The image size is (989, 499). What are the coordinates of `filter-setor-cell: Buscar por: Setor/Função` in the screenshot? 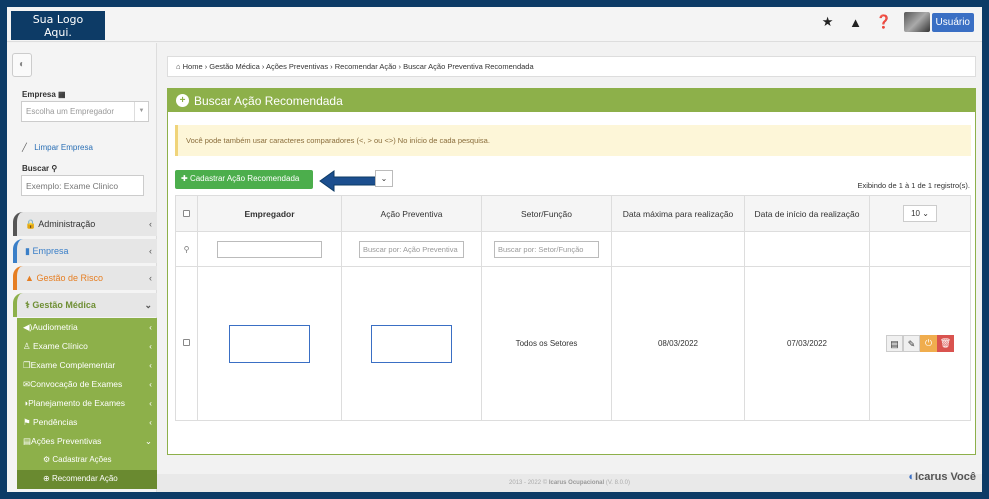 It's located at (546, 249).